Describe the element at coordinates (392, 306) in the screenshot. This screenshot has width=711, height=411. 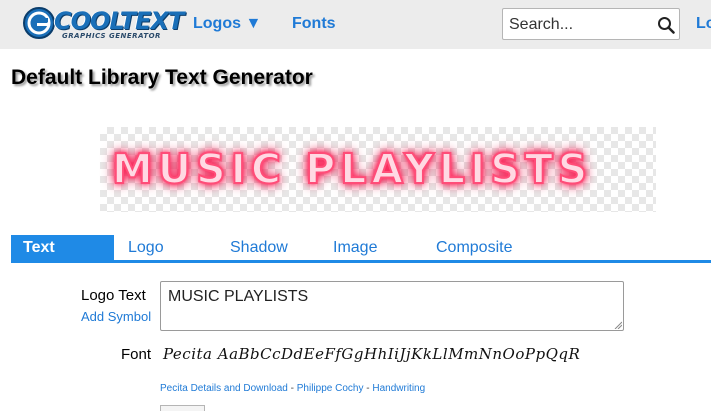
I see `logo-text-input: MUSIC PLAYLISTS` at that location.